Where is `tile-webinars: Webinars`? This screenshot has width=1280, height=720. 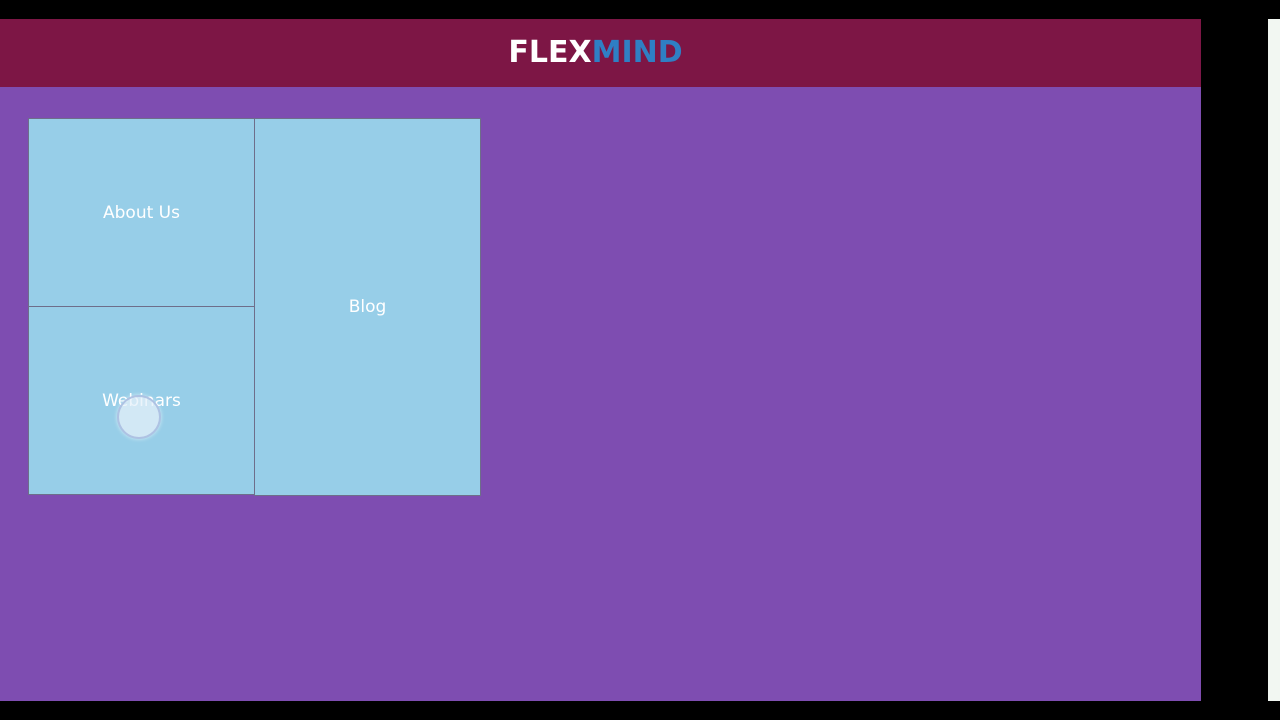 tile-webinars: Webinars is located at coordinates (141, 400).